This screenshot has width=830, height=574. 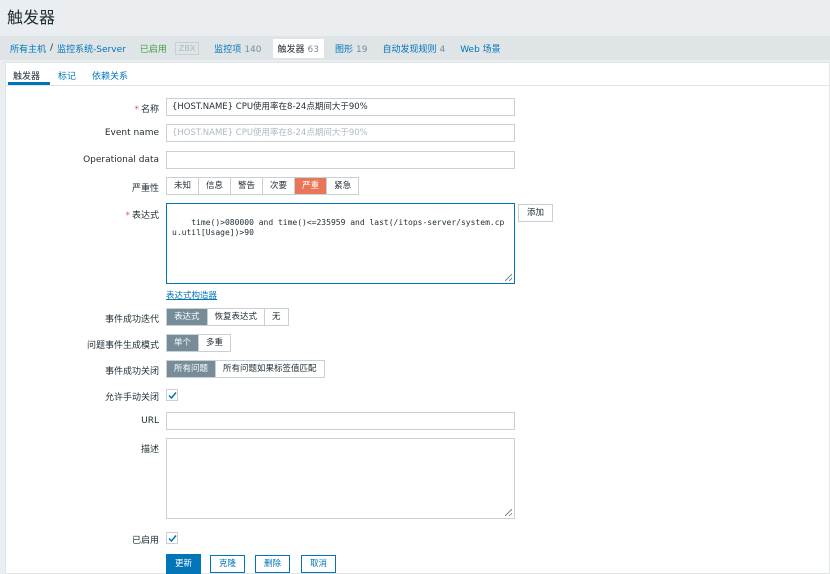 I want to click on name-label: * 名称, so click(x=146, y=110).